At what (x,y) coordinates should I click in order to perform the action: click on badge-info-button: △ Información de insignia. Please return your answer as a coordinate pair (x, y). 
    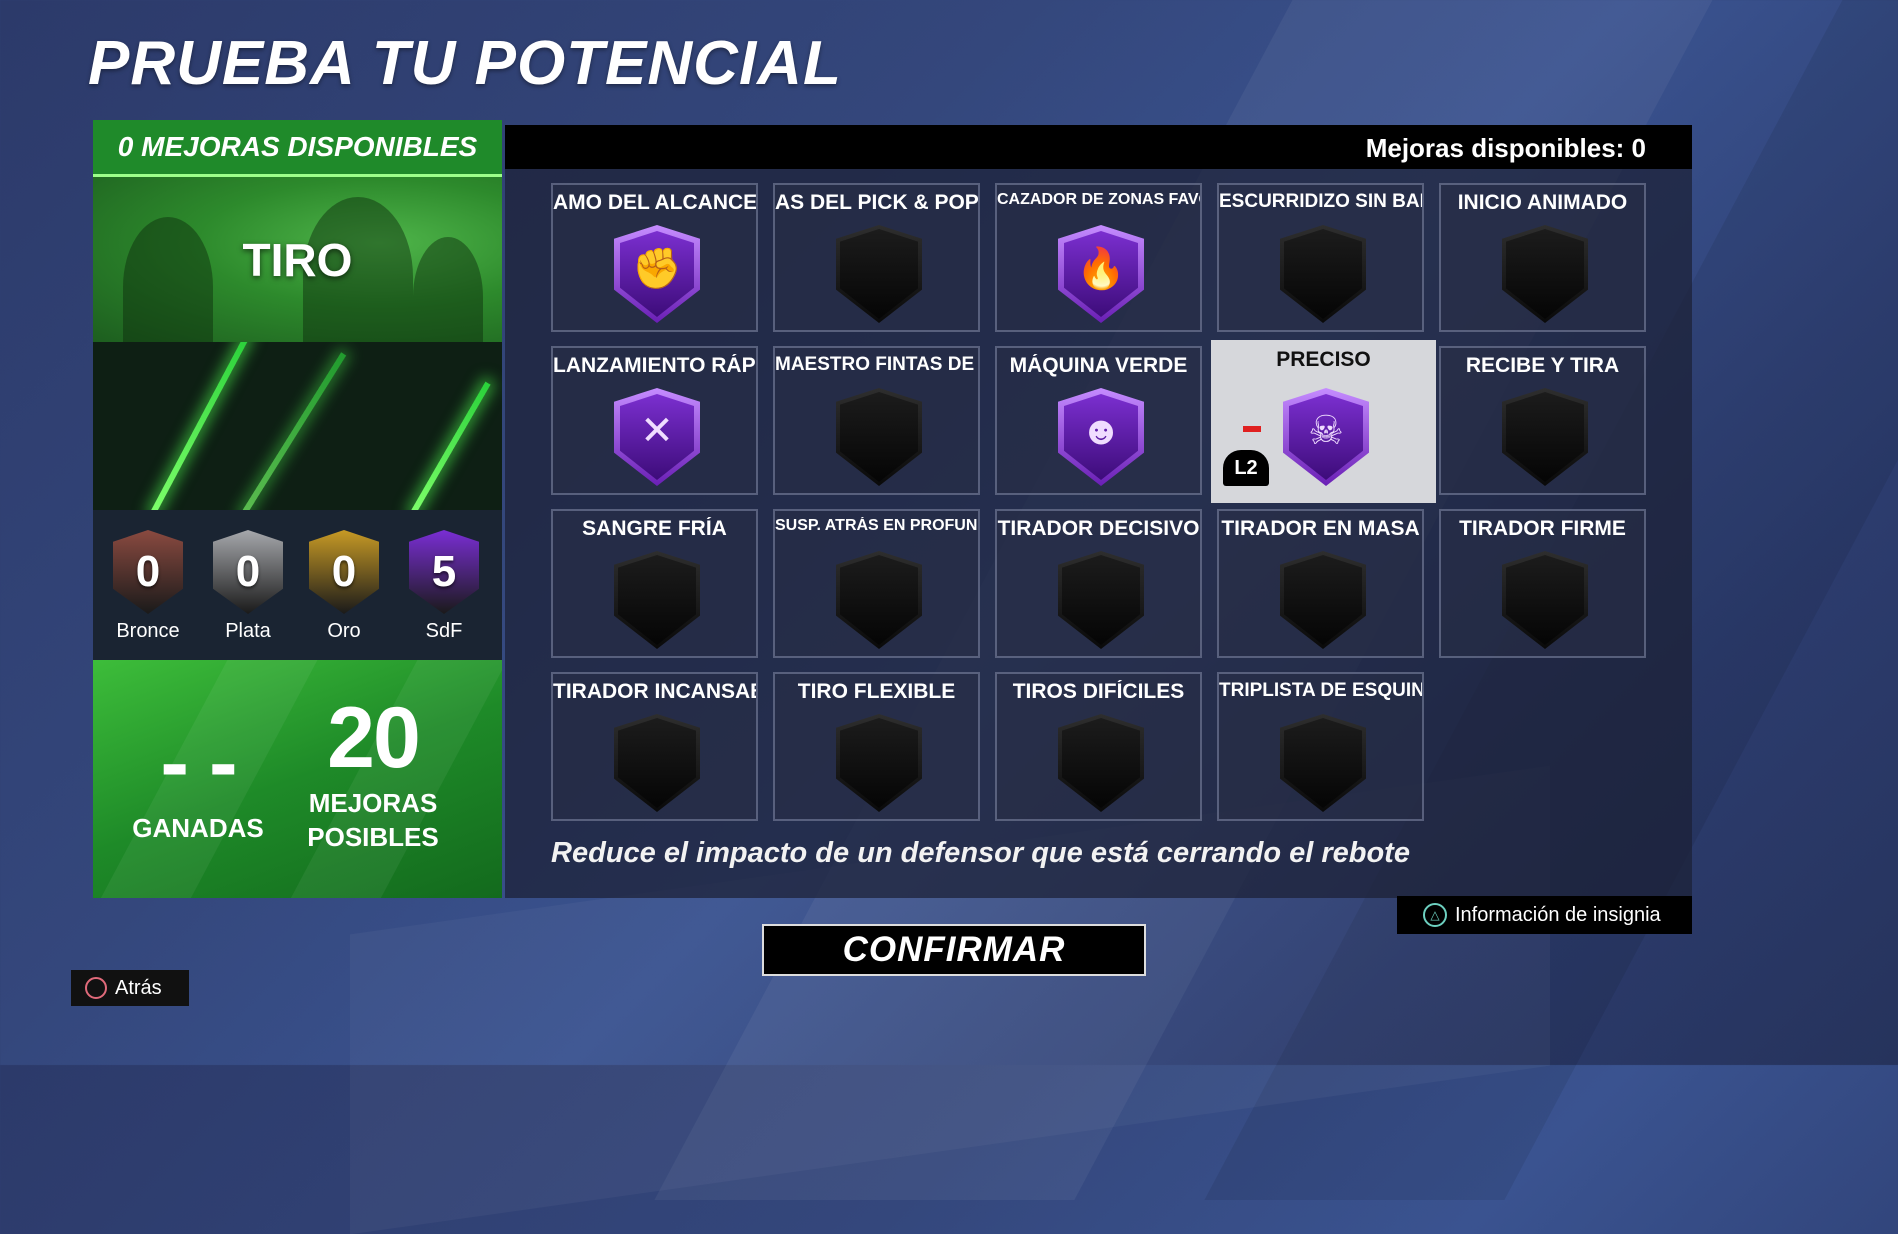
    Looking at the image, I should click on (1544, 915).